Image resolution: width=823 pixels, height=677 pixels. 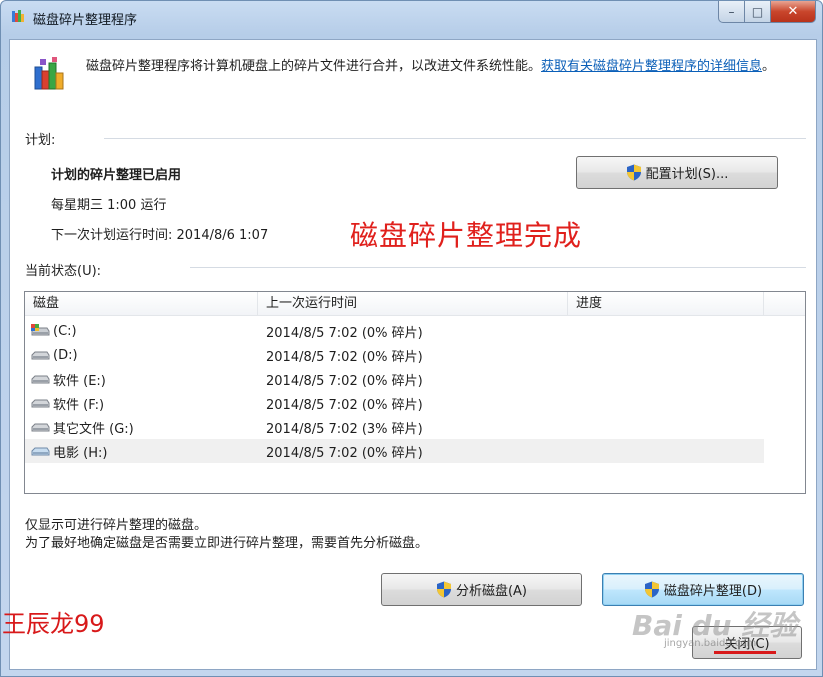 What do you see at coordinates (85, 20) in the screenshot?
I see `window-title: 磁盘碎片整理程序` at bounding box center [85, 20].